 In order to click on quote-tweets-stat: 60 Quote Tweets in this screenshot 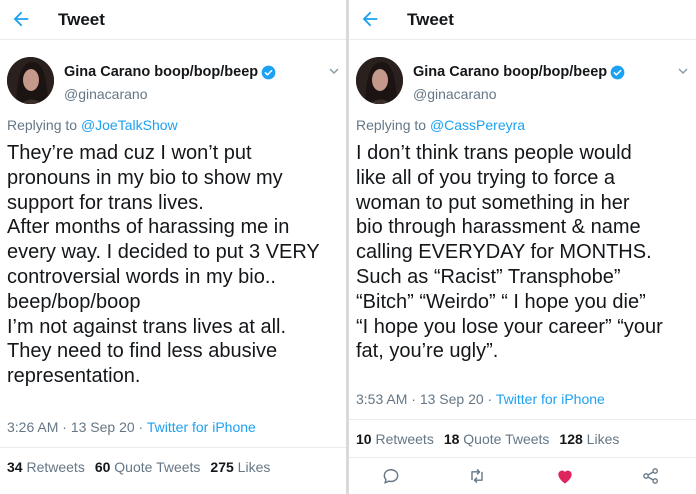, I will do `click(148, 467)`.